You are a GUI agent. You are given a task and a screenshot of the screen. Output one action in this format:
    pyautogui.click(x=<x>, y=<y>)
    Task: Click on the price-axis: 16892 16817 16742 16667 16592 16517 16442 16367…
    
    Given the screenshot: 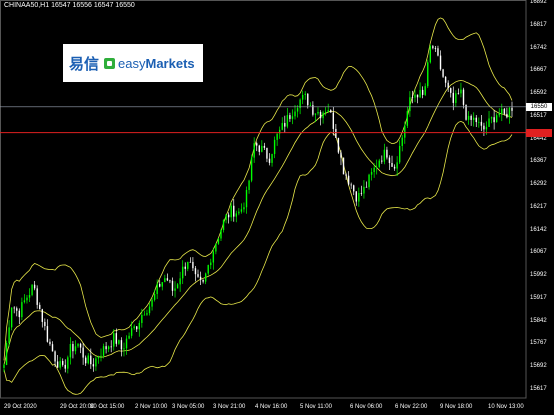 What is the action you would take?
    pyautogui.click(x=540, y=207)
    